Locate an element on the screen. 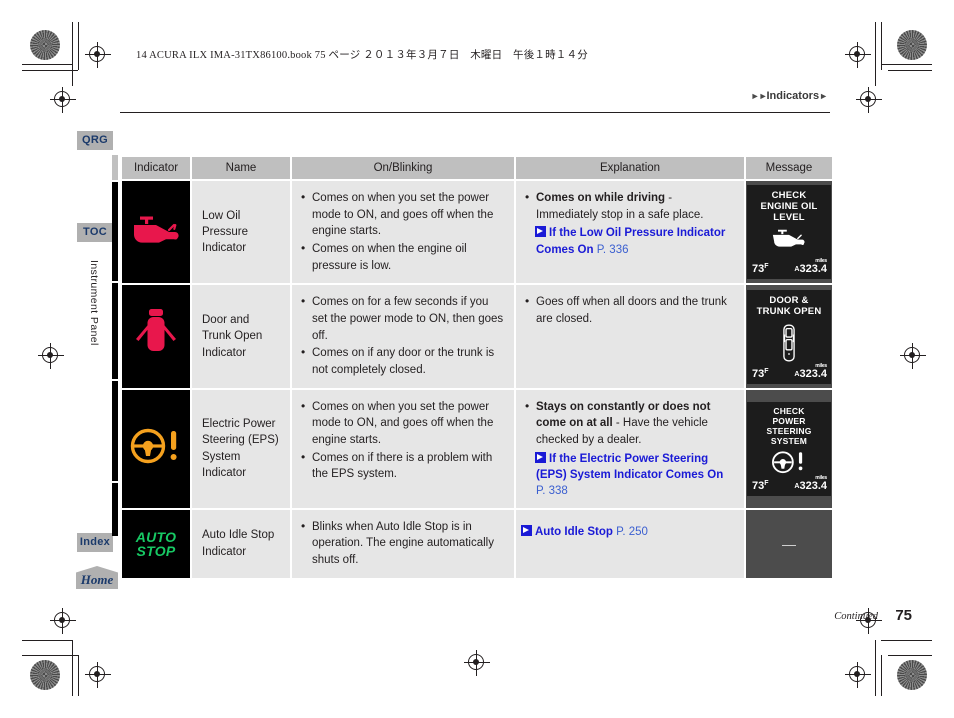 The image size is (954, 718). col-header-on-blinking: On/Blinking is located at coordinates (403, 168).